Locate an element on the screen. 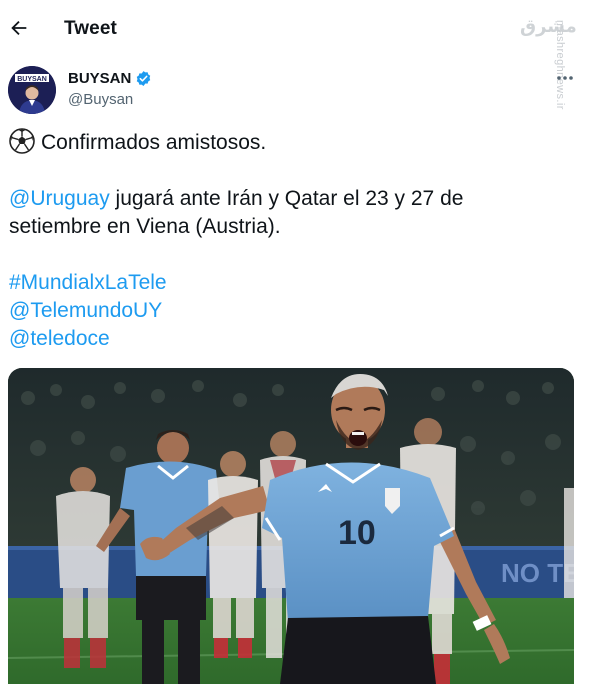 The image size is (590, 684). page-title: Tweet is located at coordinates (90, 28).